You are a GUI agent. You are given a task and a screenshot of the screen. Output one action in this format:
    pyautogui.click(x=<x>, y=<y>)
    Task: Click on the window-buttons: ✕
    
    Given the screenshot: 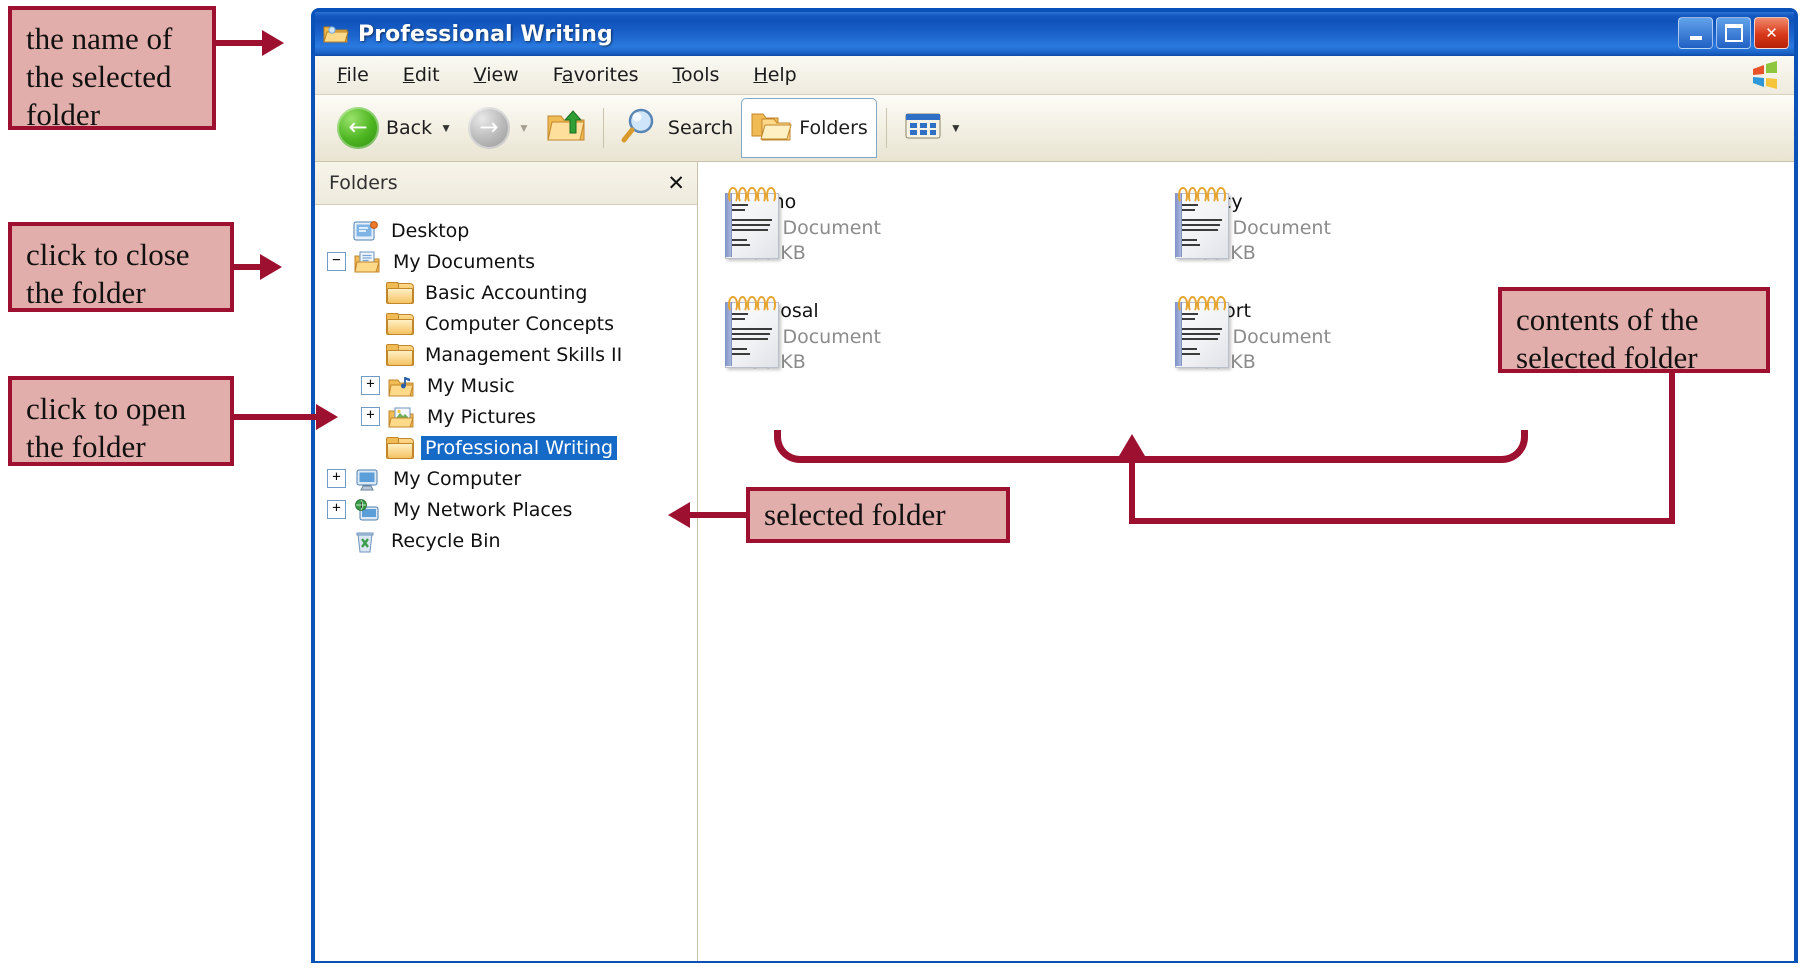 What is the action you would take?
    pyautogui.click(x=1733, y=33)
    